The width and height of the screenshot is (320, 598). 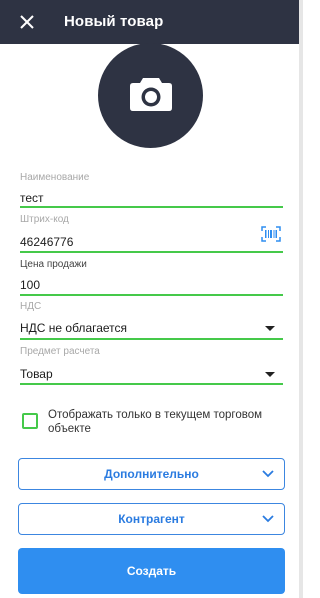 I want to click on counterparty-label: Контрагент, so click(x=151, y=519).